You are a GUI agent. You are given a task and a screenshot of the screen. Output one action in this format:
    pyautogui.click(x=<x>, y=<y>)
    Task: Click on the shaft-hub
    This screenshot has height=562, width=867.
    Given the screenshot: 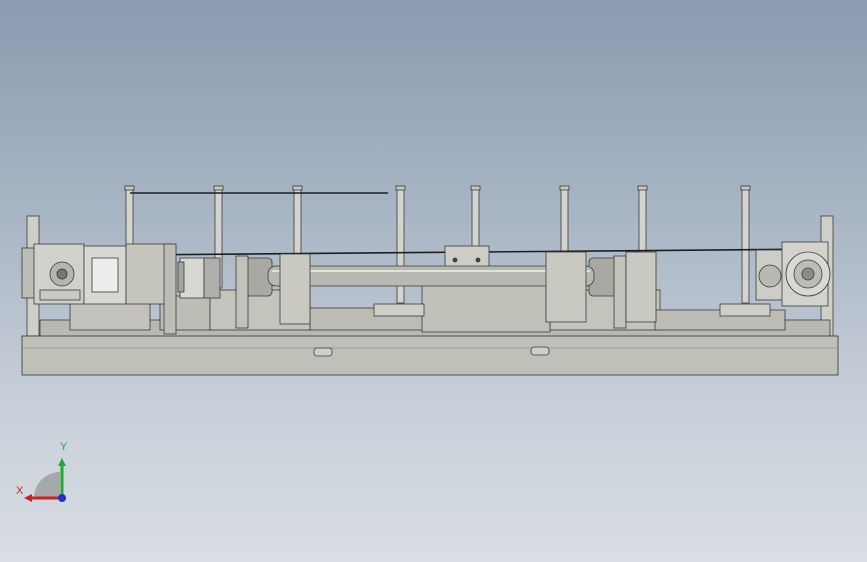 What is the action you would take?
    pyautogui.click(x=62, y=274)
    